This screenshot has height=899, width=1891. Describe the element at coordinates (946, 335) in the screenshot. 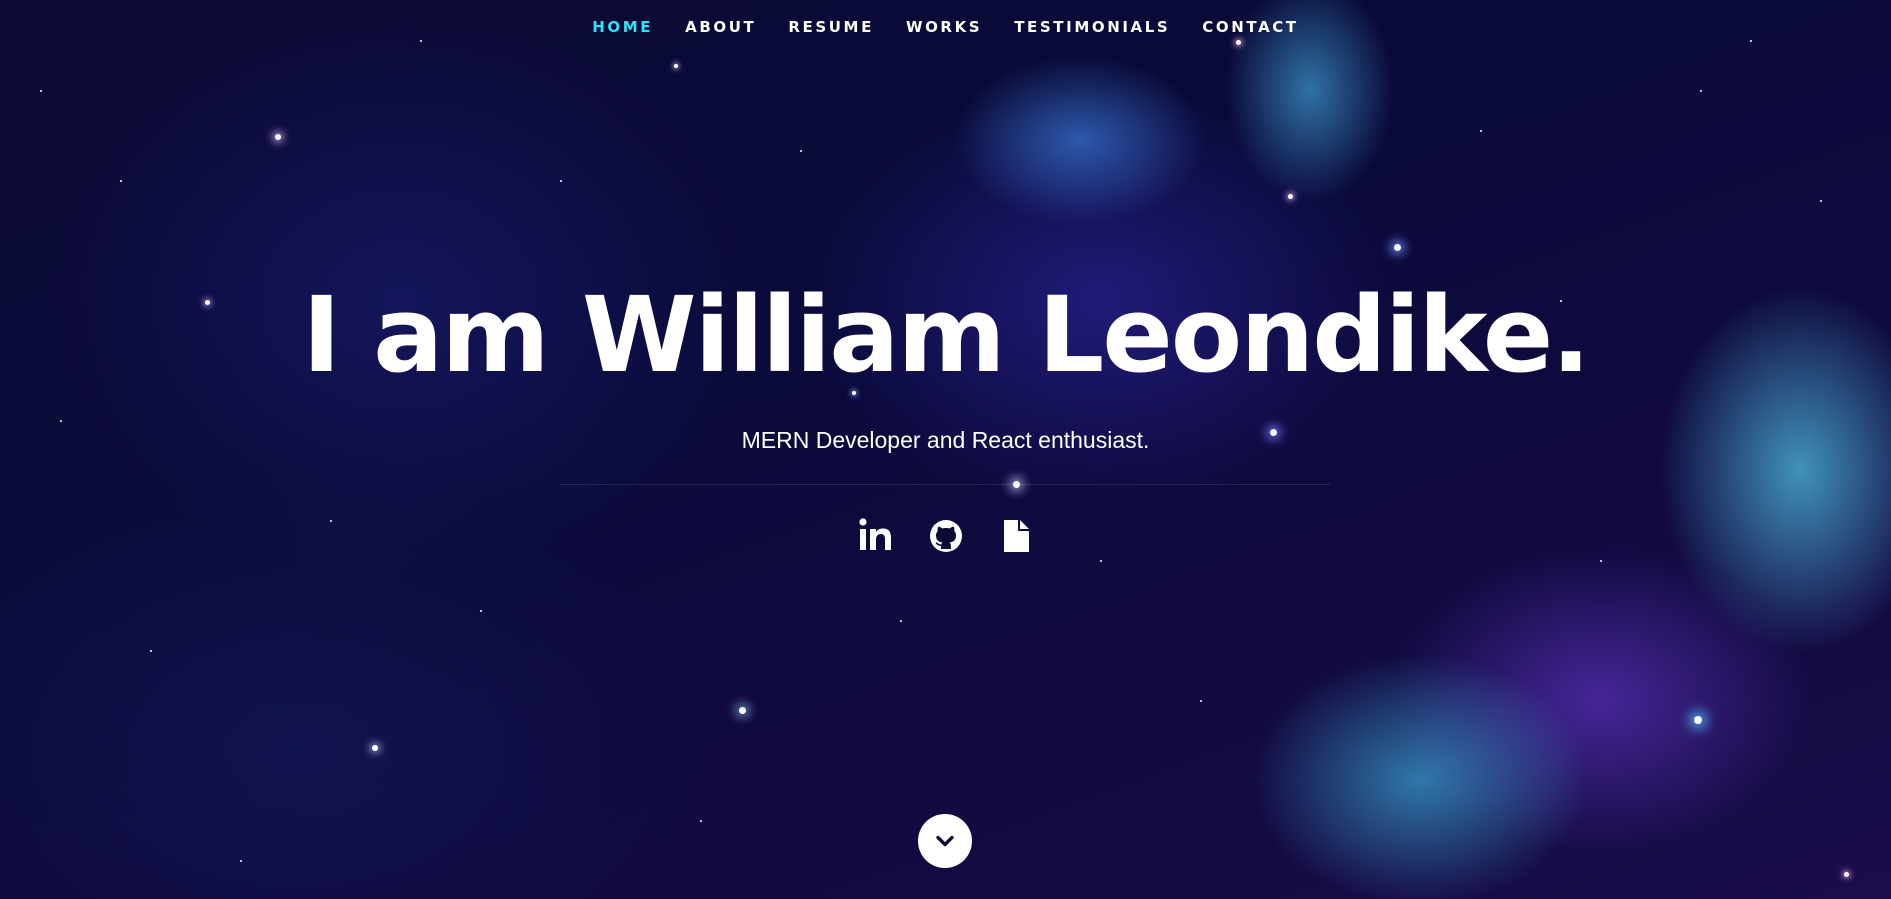

I see `hero-title: I am William Leondike.` at that location.